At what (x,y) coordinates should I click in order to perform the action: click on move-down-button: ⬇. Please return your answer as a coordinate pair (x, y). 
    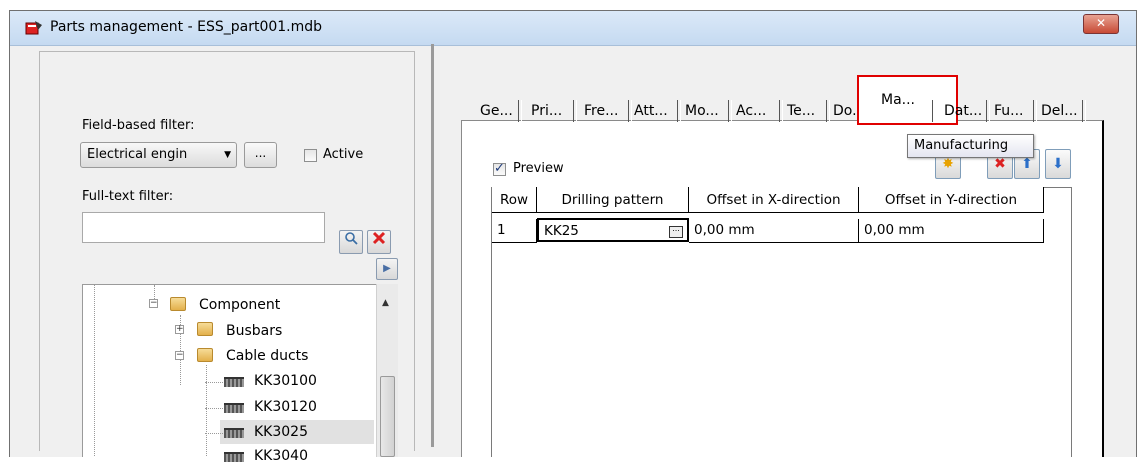
    Looking at the image, I should click on (1058, 164).